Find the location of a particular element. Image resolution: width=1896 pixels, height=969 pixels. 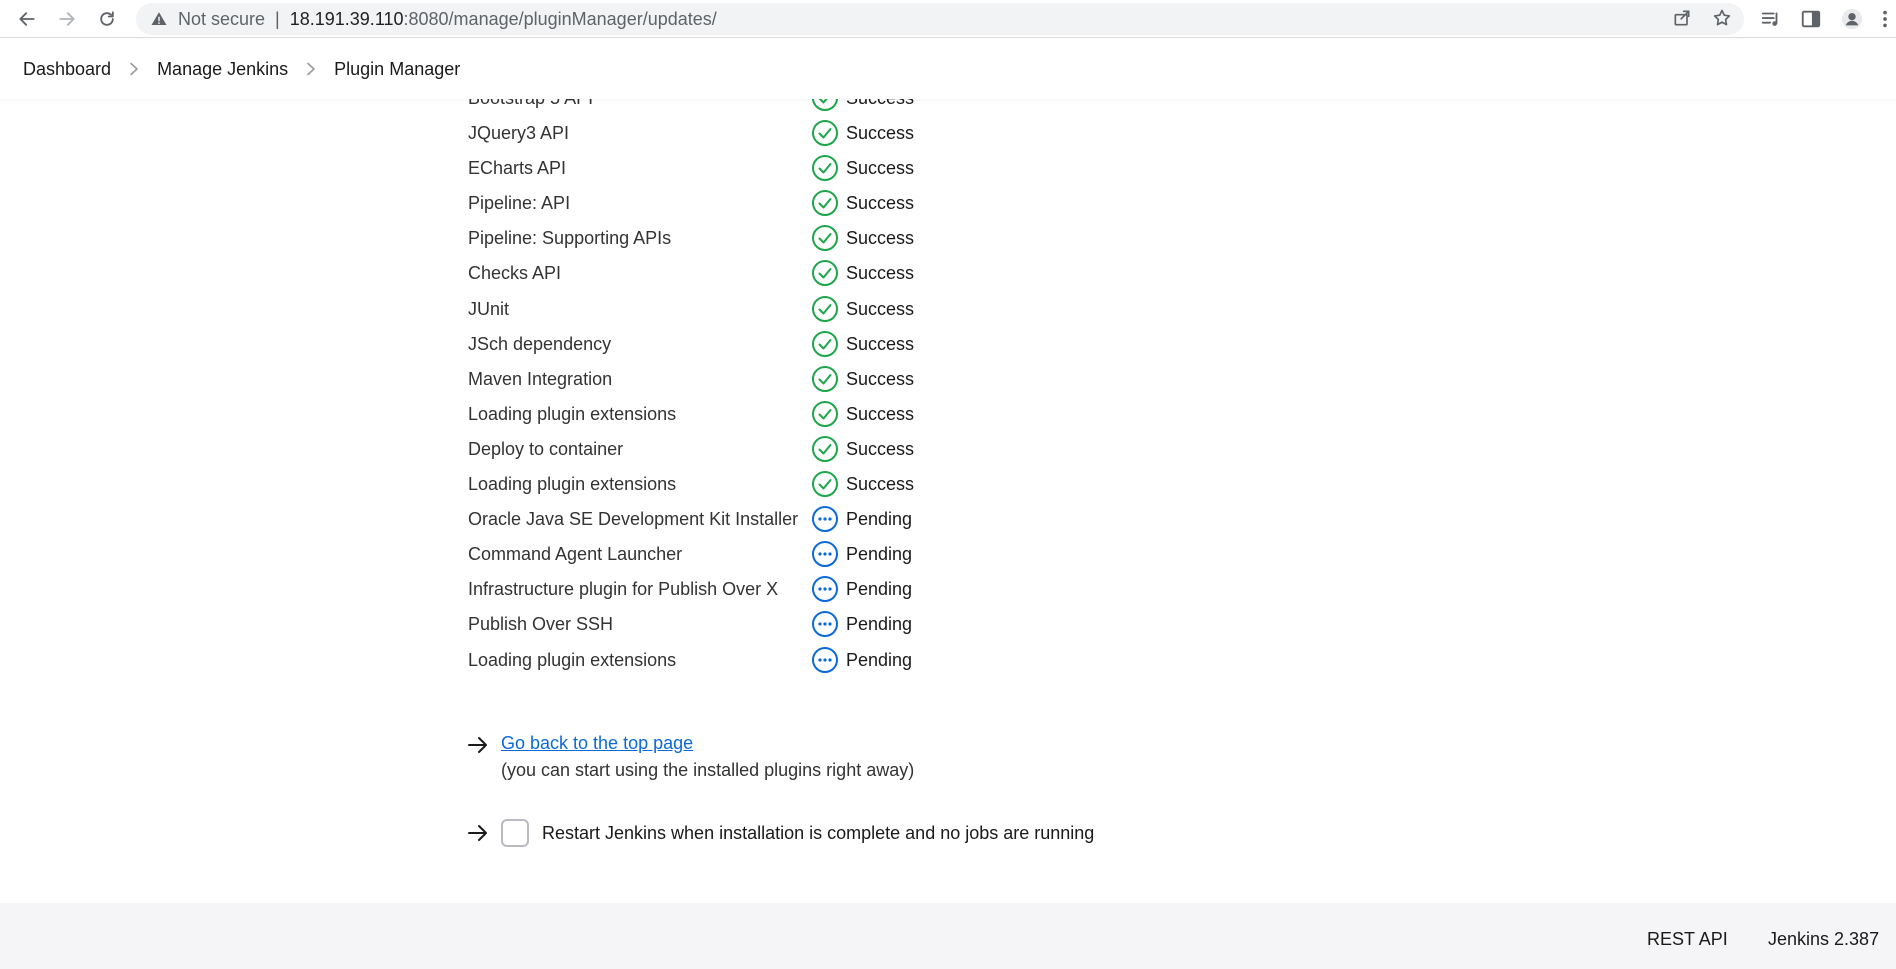

install-status-row: Checks API Success is located at coordinates (768, 273).